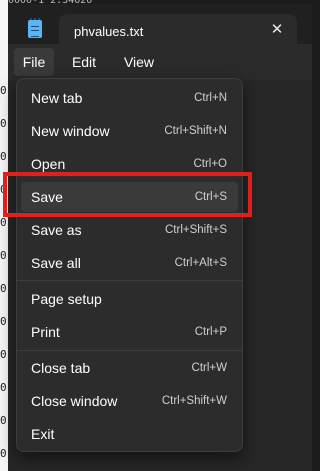 This screenshot has height=471, width=320. What do you see at coordinates (34, 62) in the screenshot?
I see `menu-file: File` at bounding box center [34, 62].